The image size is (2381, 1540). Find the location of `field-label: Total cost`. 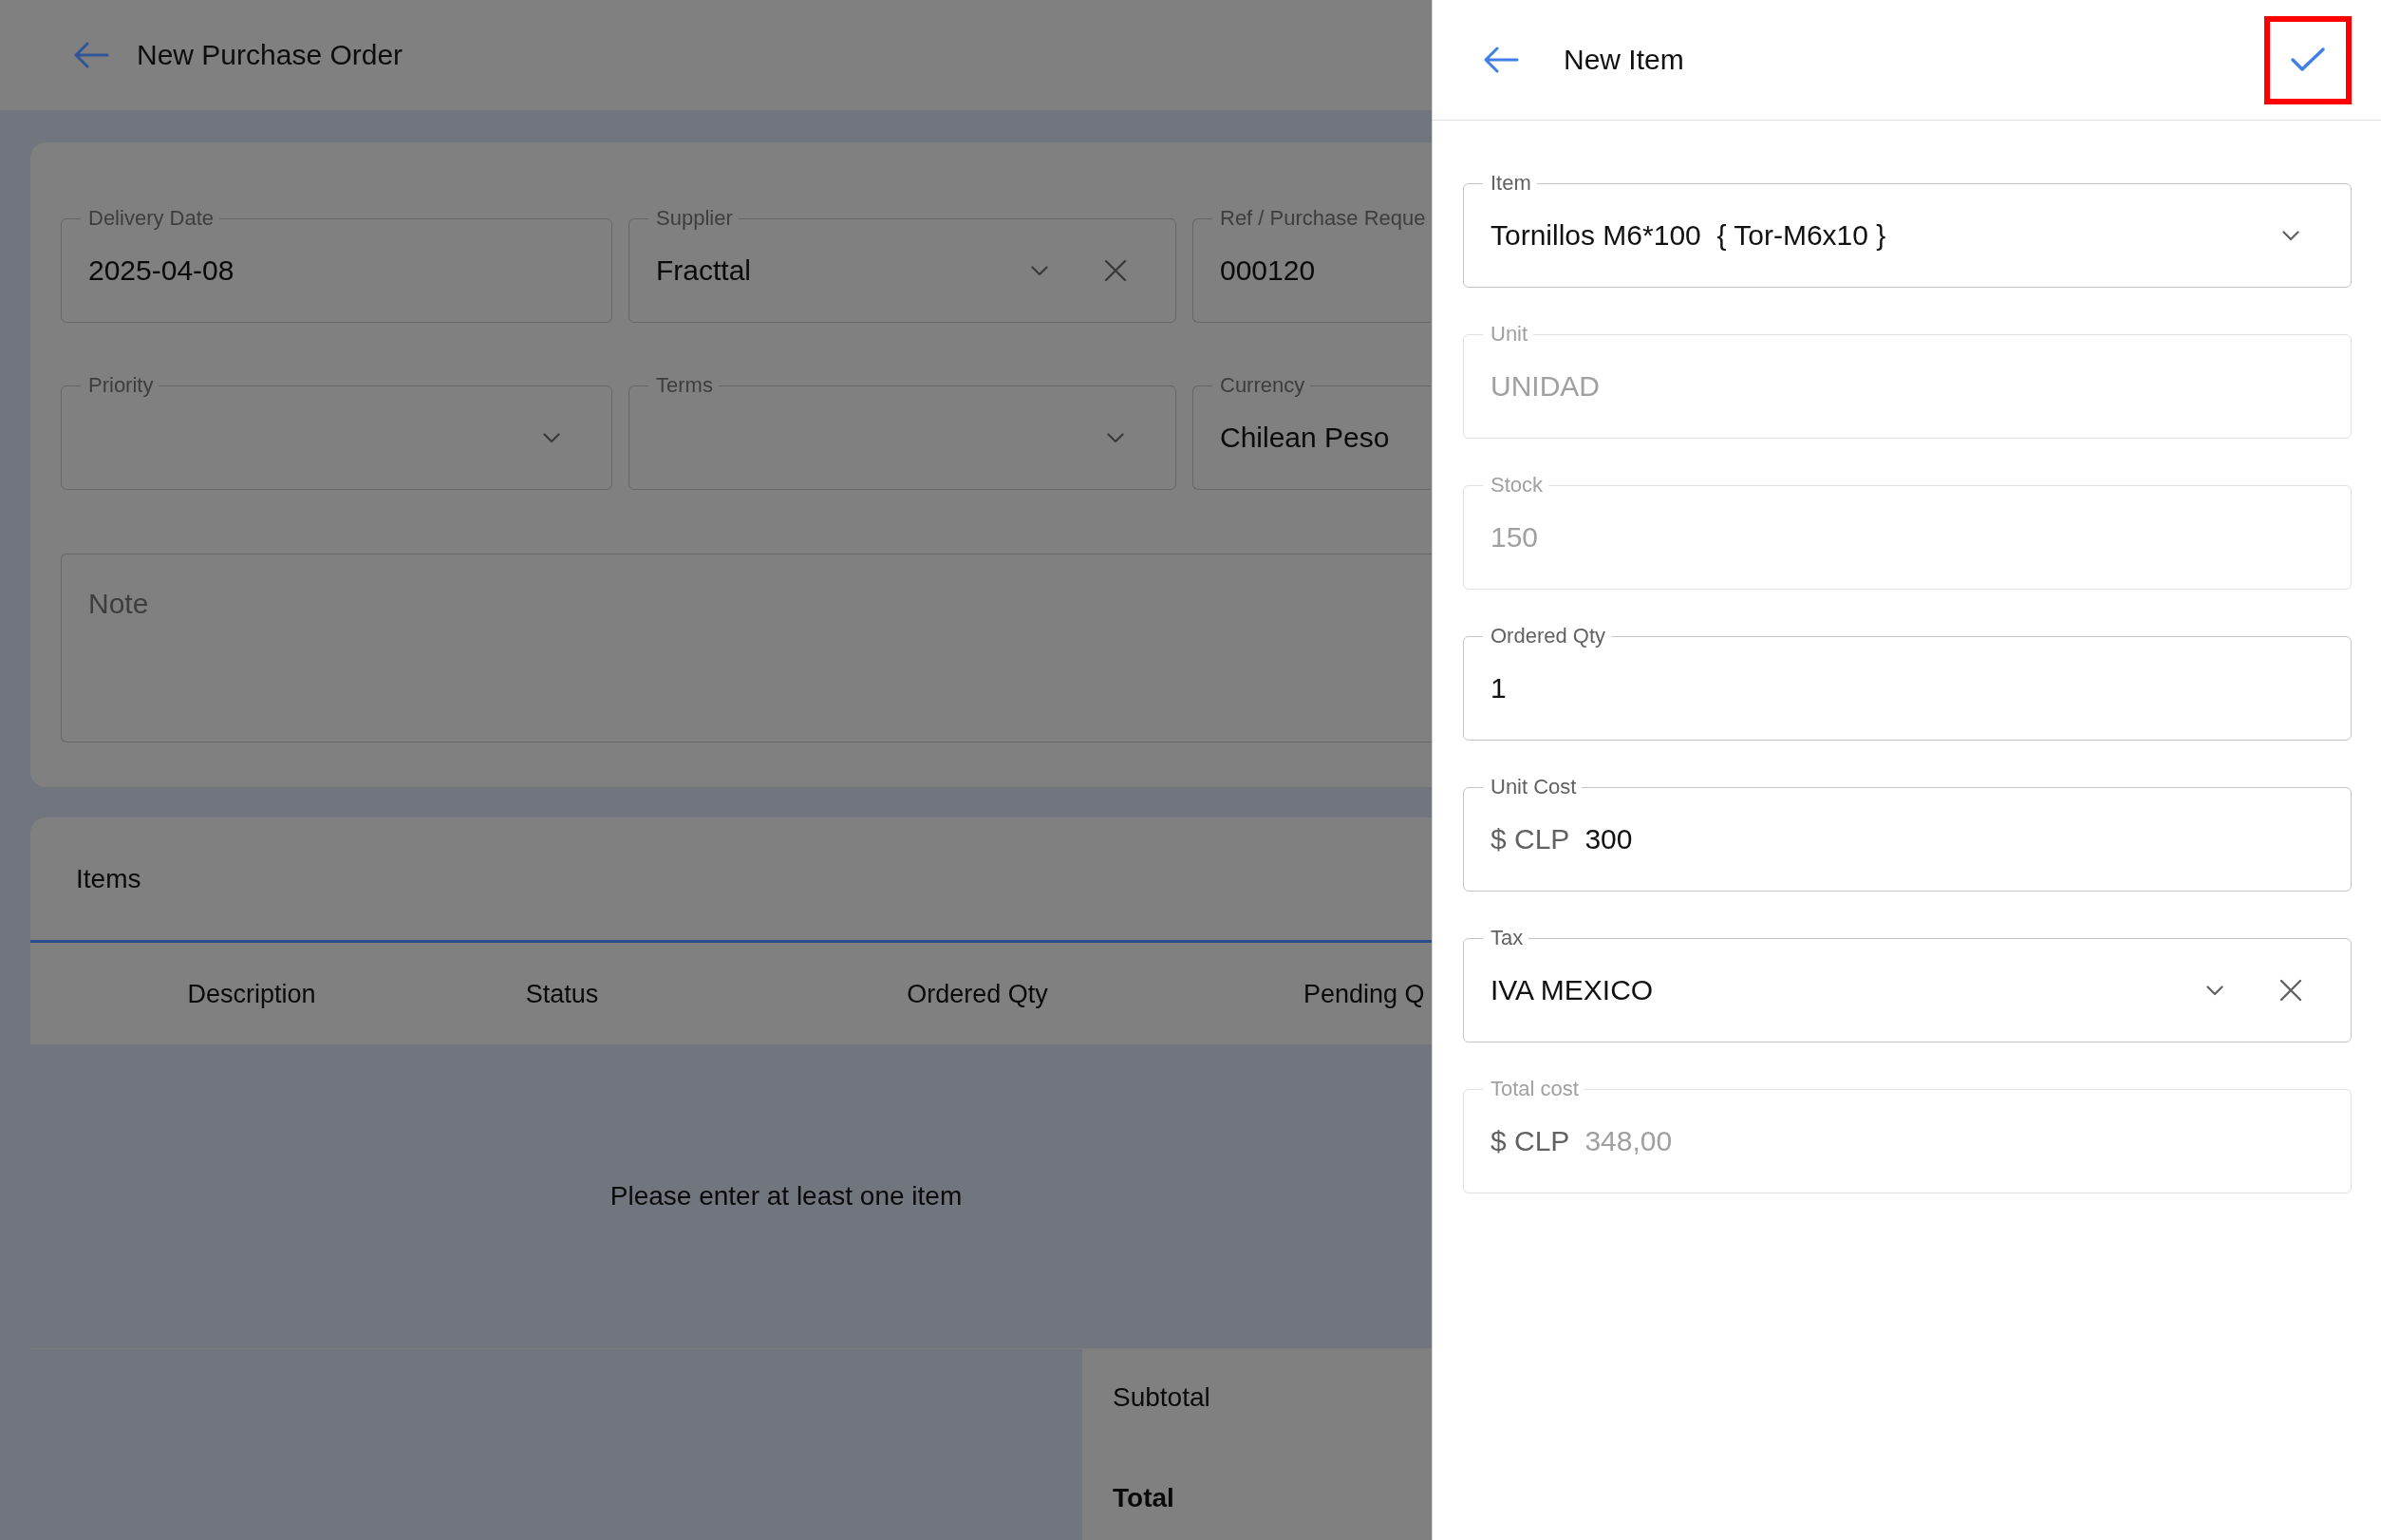

field-label: Total cost is located at coordinates (1535, 1089).